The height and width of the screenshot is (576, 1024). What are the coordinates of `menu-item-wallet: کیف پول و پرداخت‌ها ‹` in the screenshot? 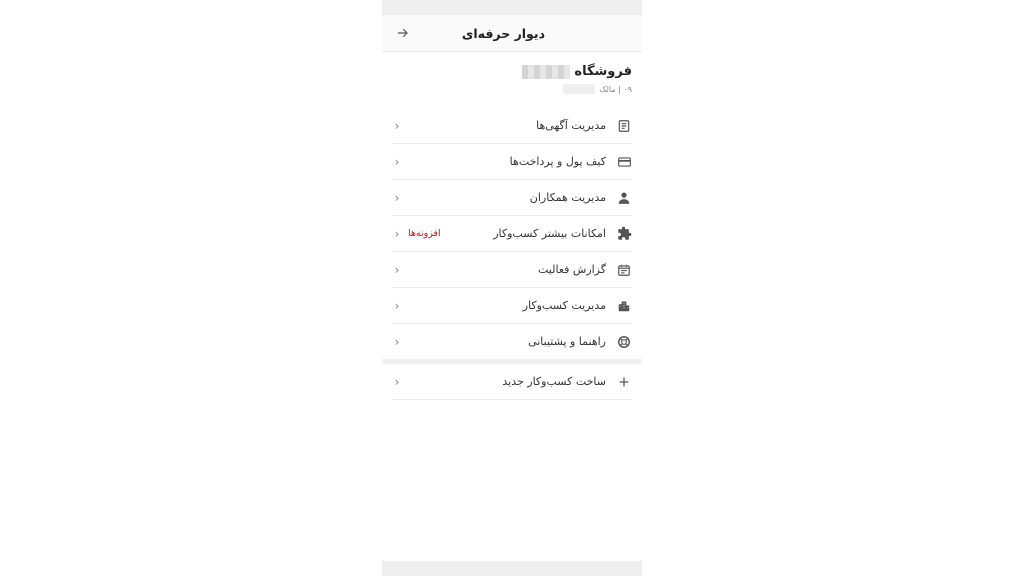 It's located at (512, 162).